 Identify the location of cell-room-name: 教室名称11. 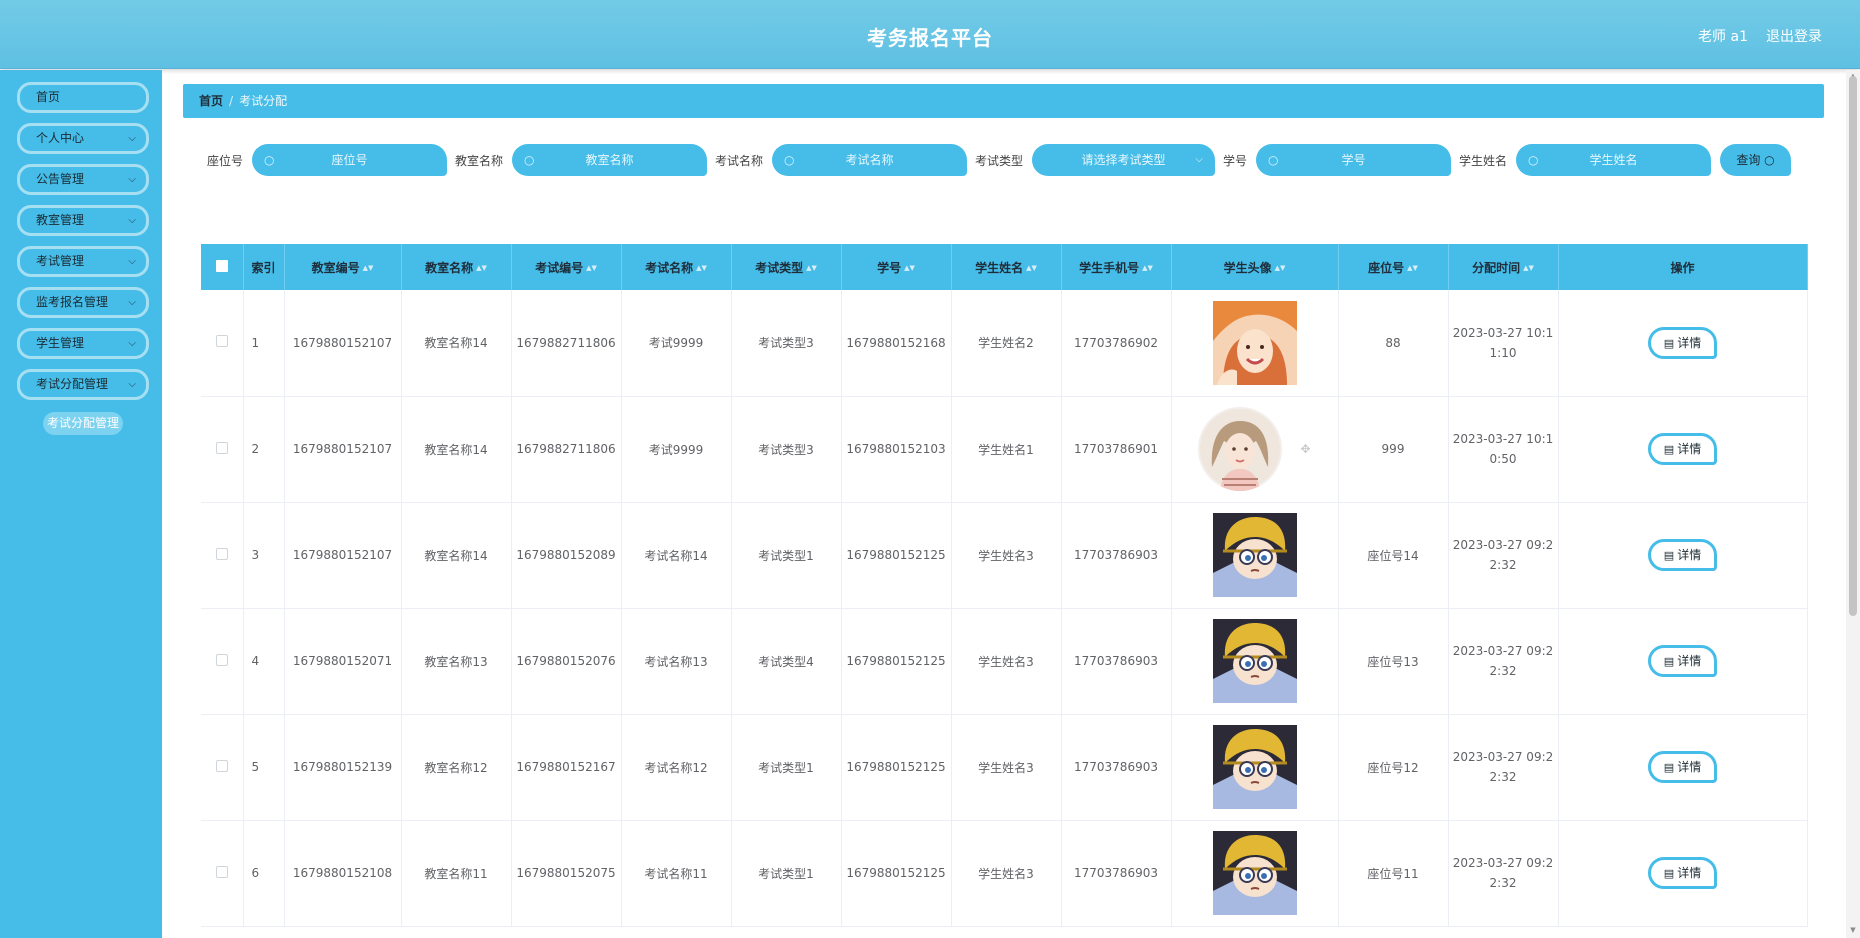
(456, 873).